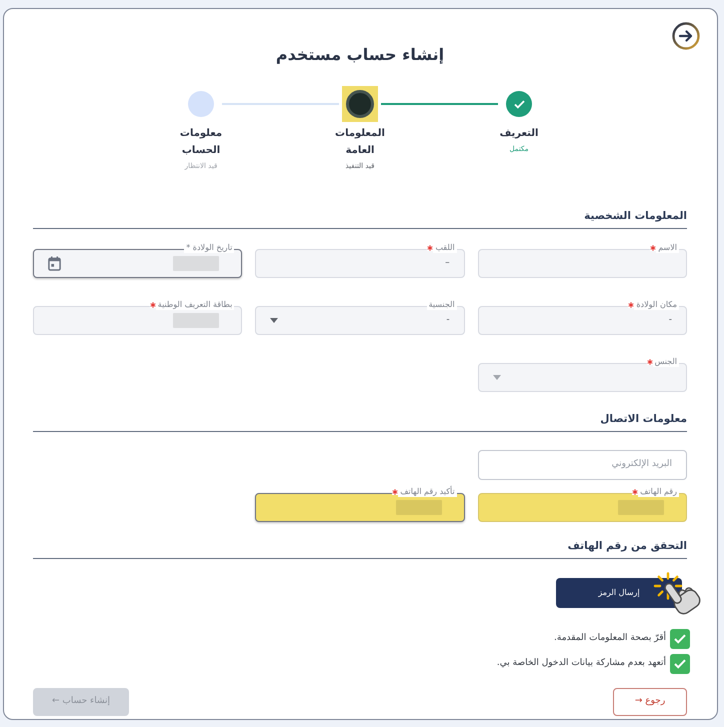  Describe the element at coordinates (667, 248) in the screenshot. I see `field-label: الاسم` at that location.